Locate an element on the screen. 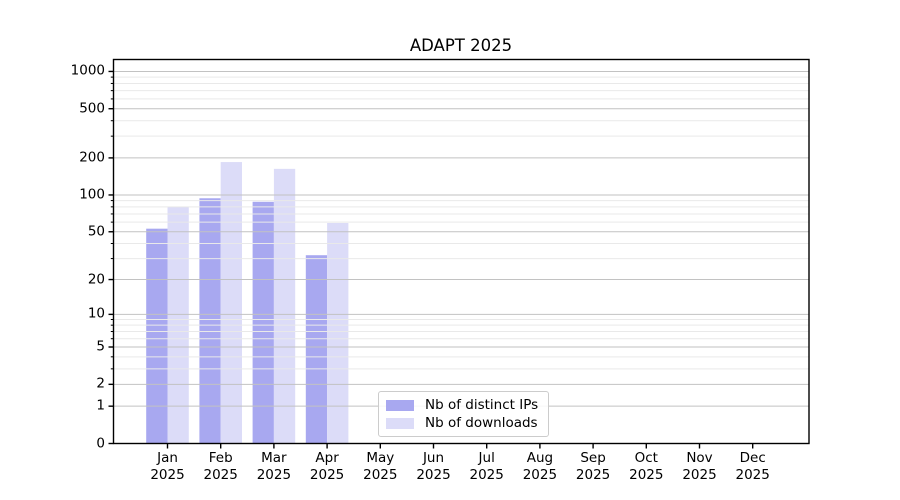  bar-mar-downloads is located at coordinates (284, 306).